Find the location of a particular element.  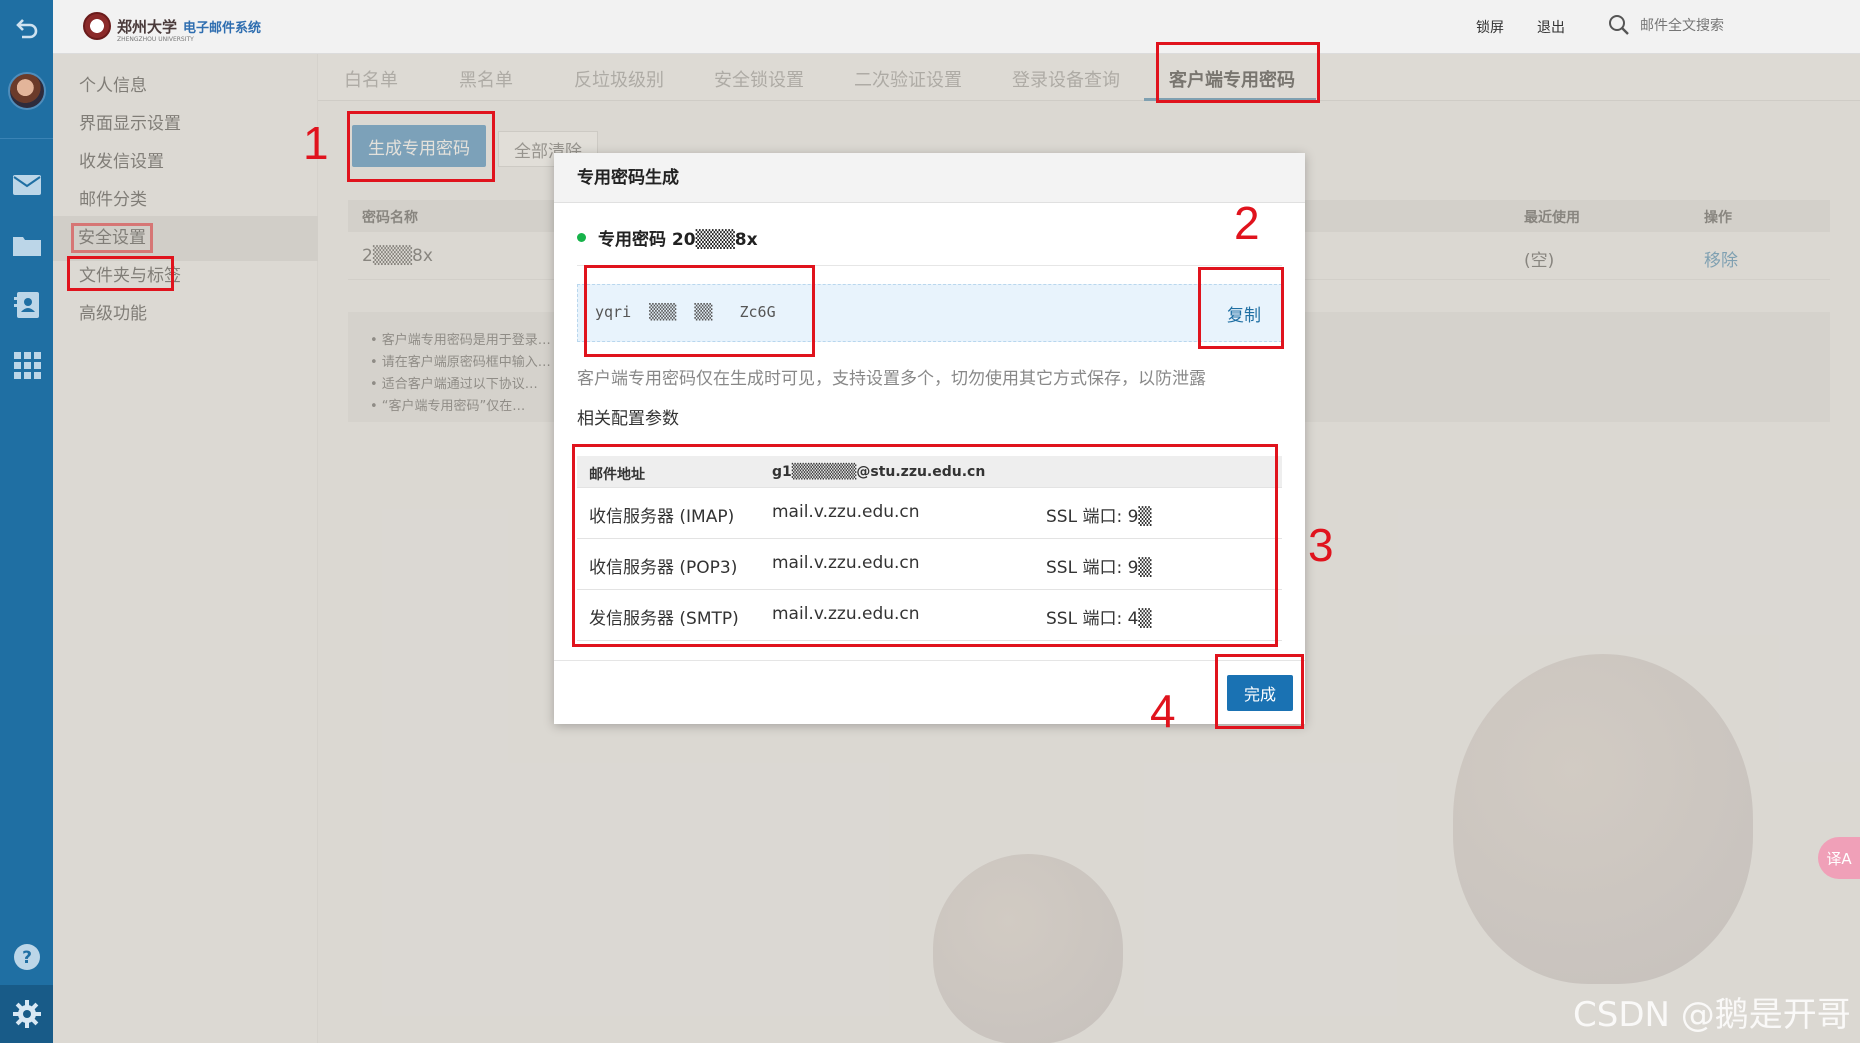

seal-icon is located at coordinates (97, 26).